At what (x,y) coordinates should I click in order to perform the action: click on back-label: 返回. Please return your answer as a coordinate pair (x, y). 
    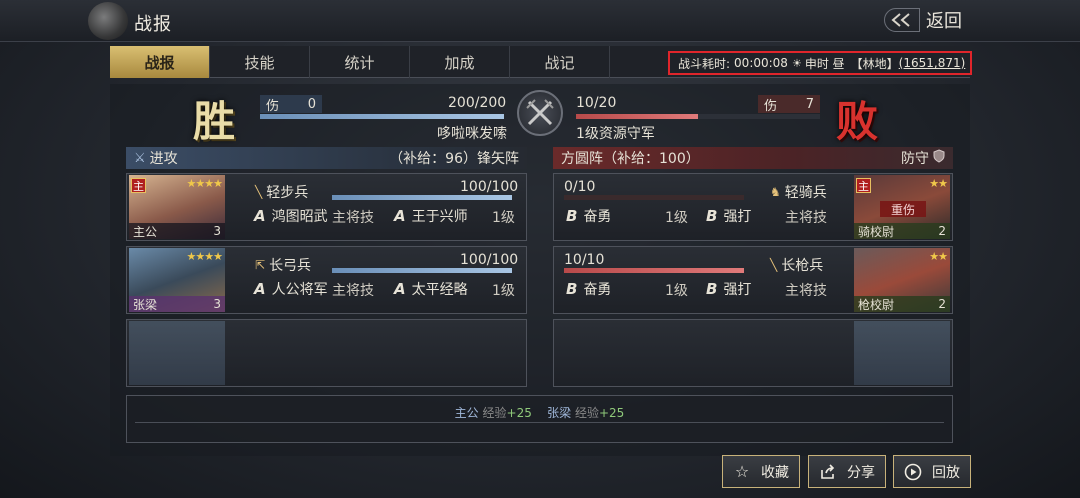
    Looking at the image, I should click on (944, 21).